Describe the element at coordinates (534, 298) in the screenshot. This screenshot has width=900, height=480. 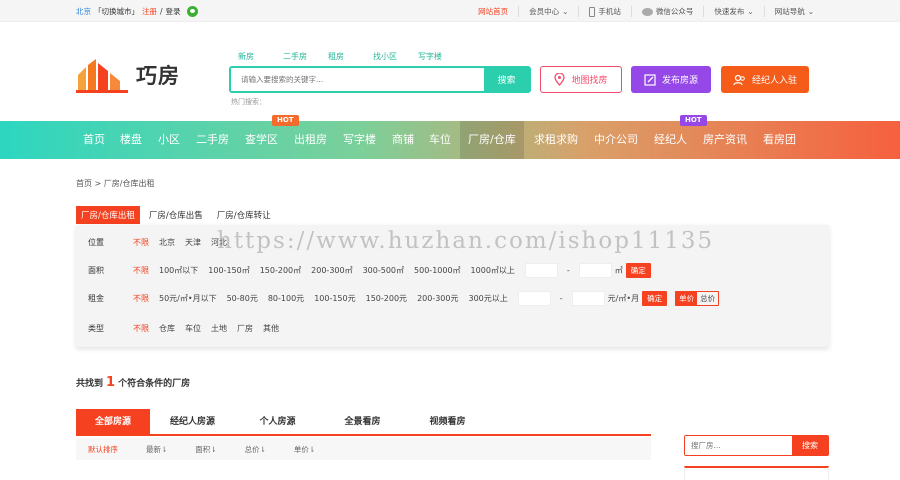
I see `rent-min-input` at that location.